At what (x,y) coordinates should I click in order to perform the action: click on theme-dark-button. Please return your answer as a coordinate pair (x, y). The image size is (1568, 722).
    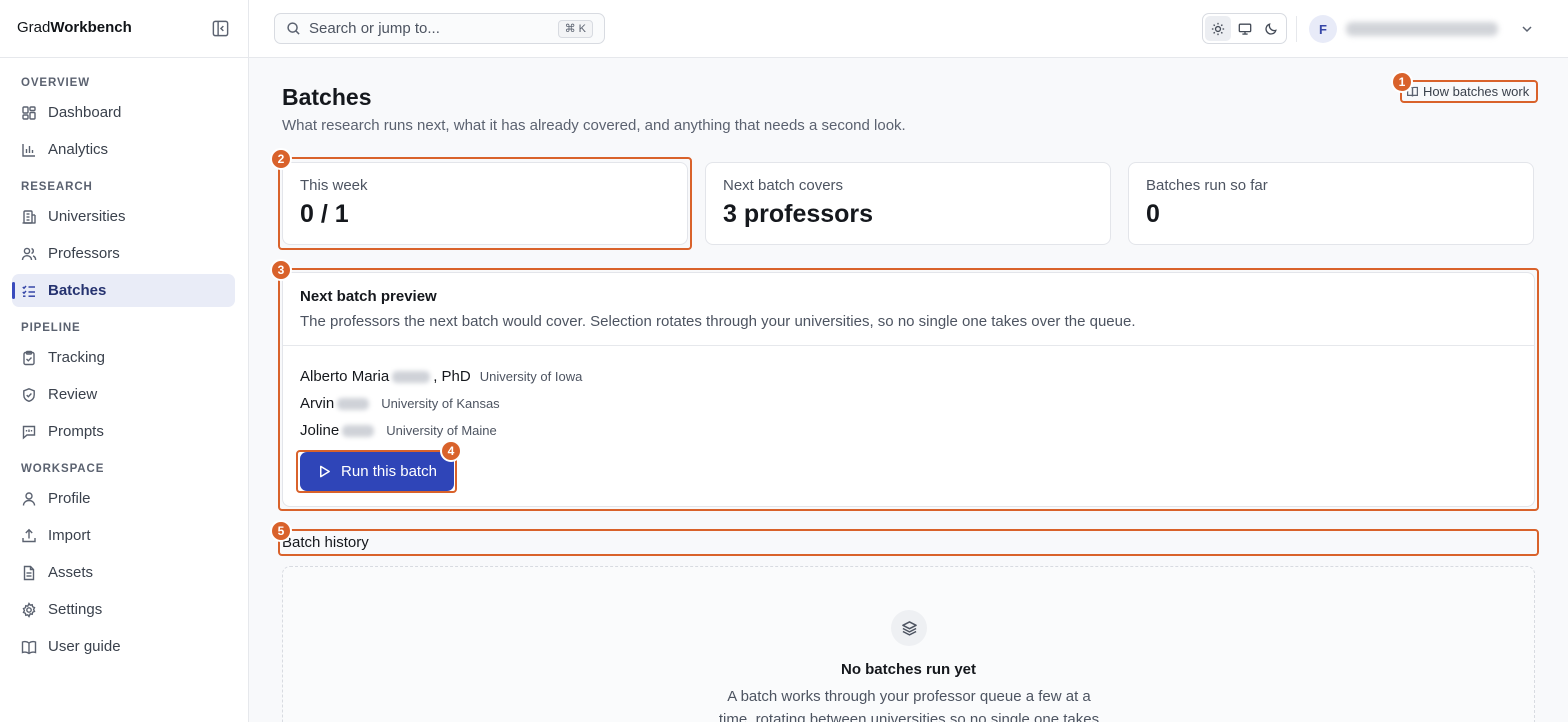
    Looking at the image, I should click on (1271, 28).